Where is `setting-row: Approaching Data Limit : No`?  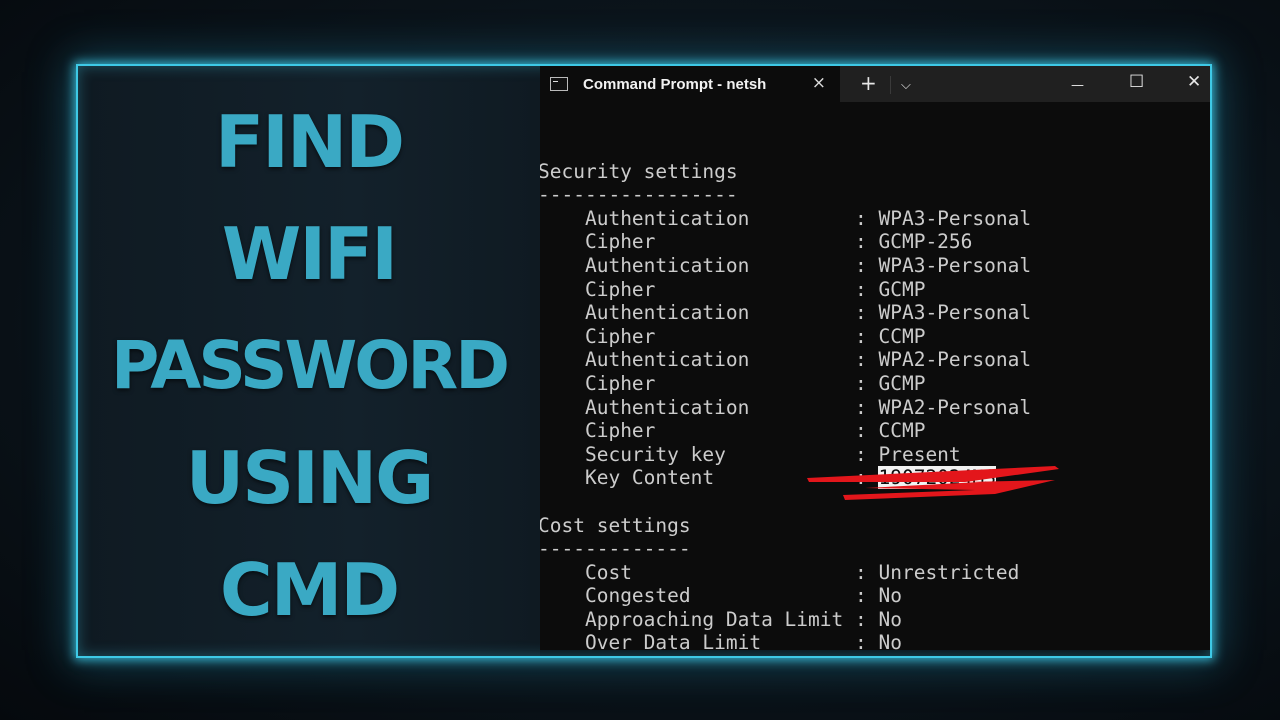 setting-row: Approaching Data Limit : No is located at coordinates (785, 620).